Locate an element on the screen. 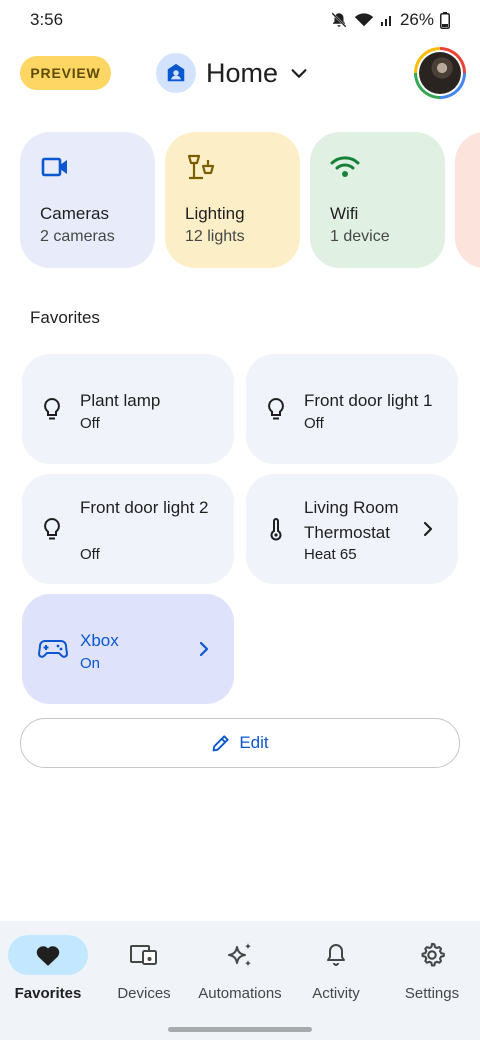  chevron-down-icon is located at coordinates (299, 73).